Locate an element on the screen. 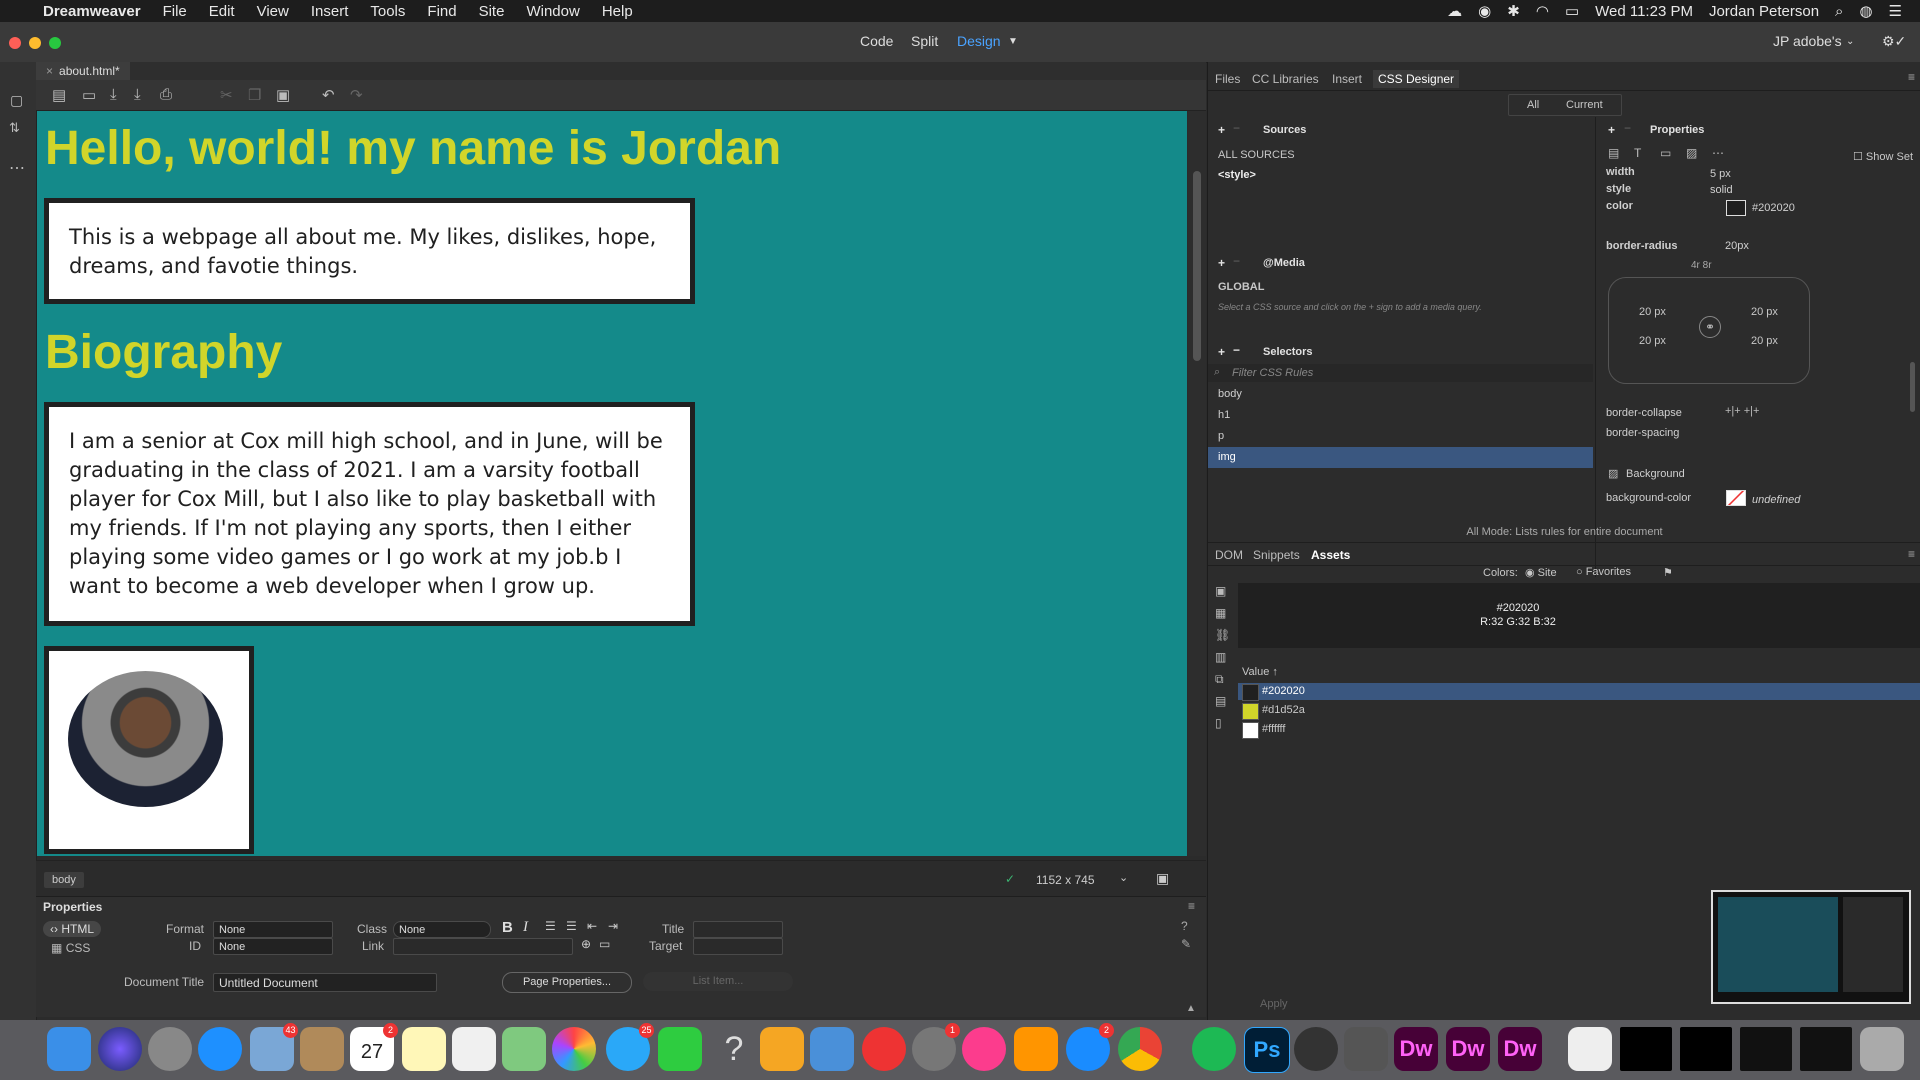  link-input is located at coordinates (483, 946).